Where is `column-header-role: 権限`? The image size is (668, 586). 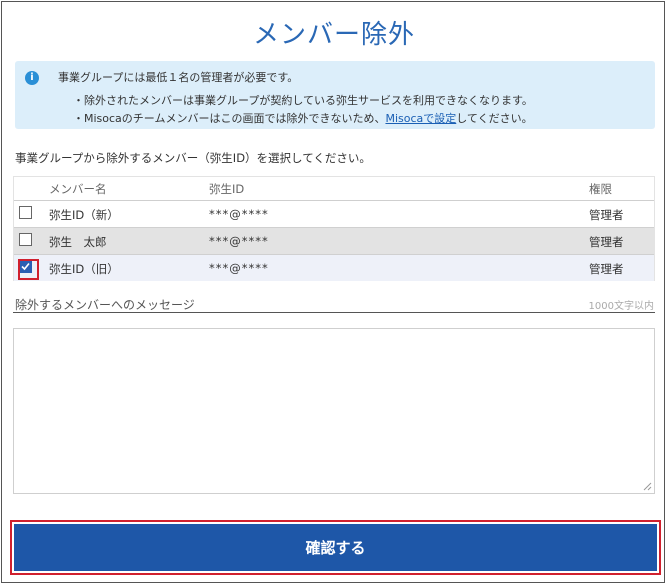
column-header-role: 権限 is located at coordinates (600, 189).